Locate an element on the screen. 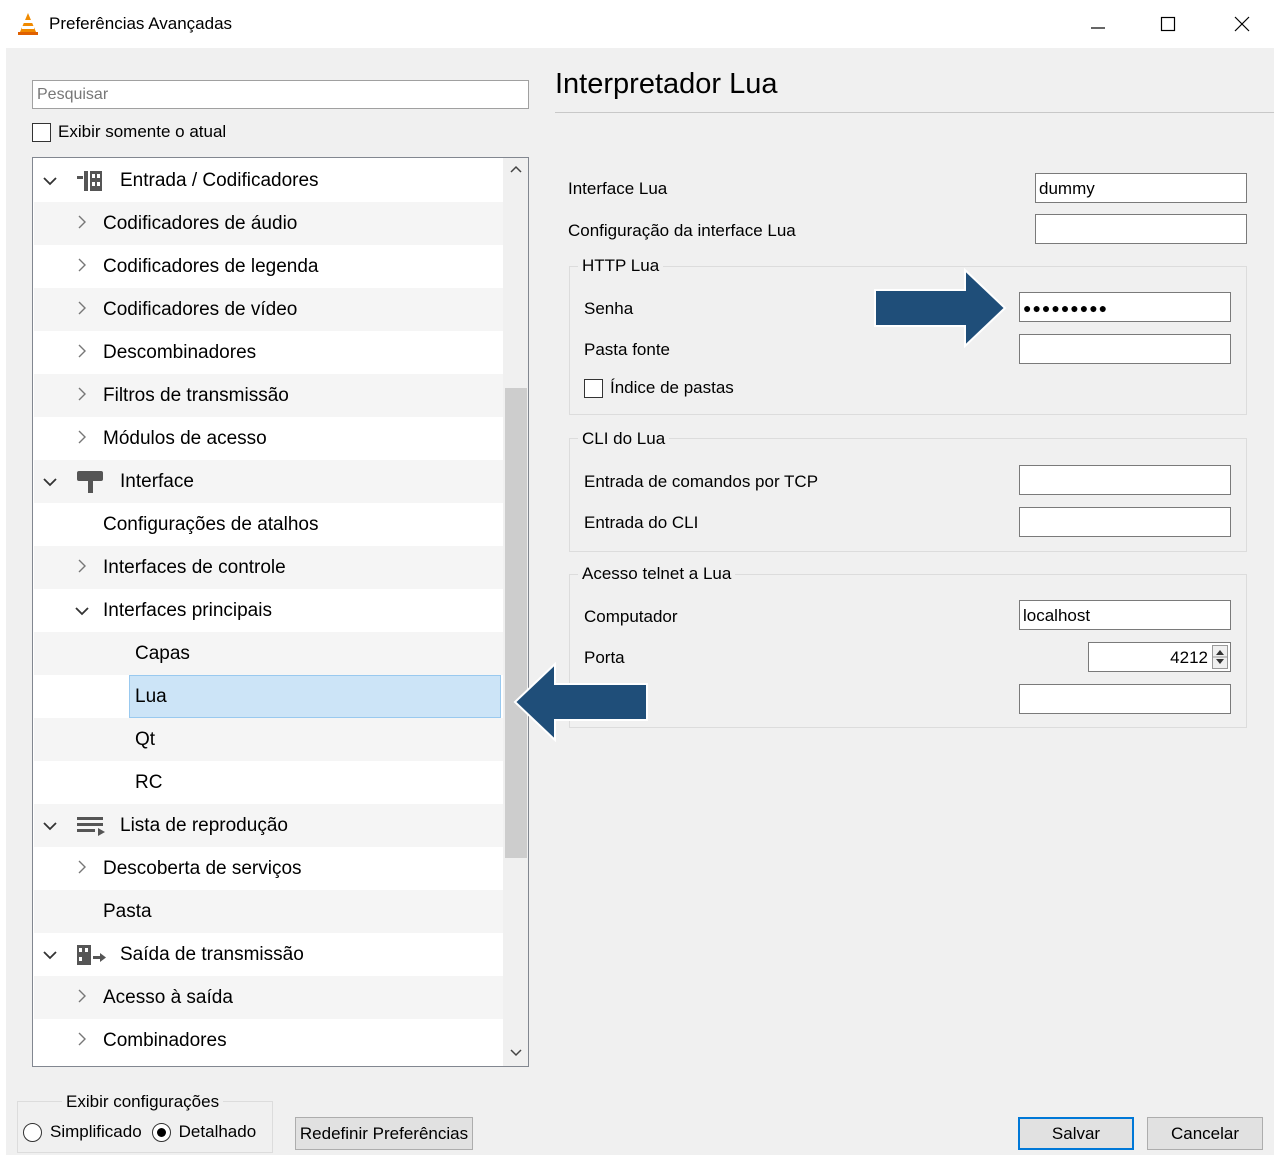 Image resolution: width=1274 pixels, height=1155 pixels. tree-item: RC is located at coordinates (268, 782).